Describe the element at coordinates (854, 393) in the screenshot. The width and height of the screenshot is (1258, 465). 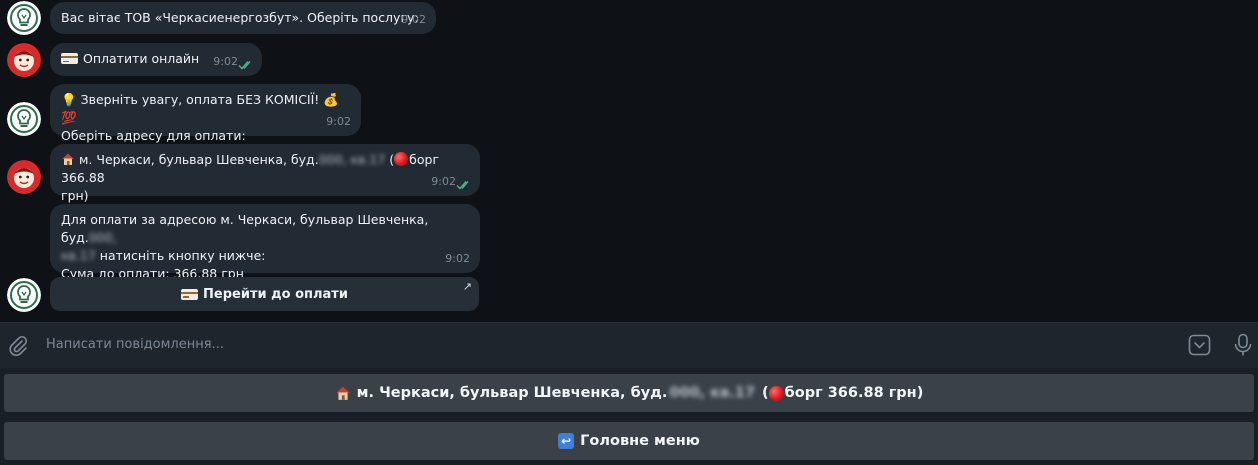
I see `debt-text: борг 366.88 грн)` at that location.